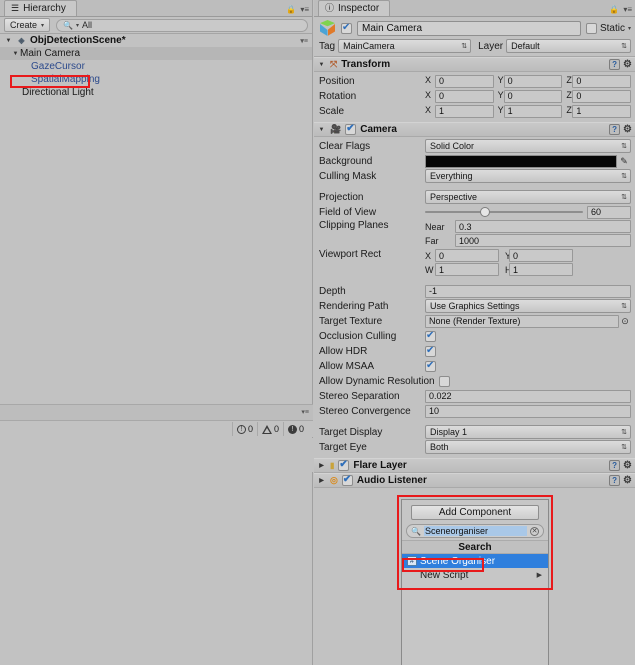 The height and width of the screenshot is (665, 635). I want to click on allow-hdr-checkbox, so click(430, 351).